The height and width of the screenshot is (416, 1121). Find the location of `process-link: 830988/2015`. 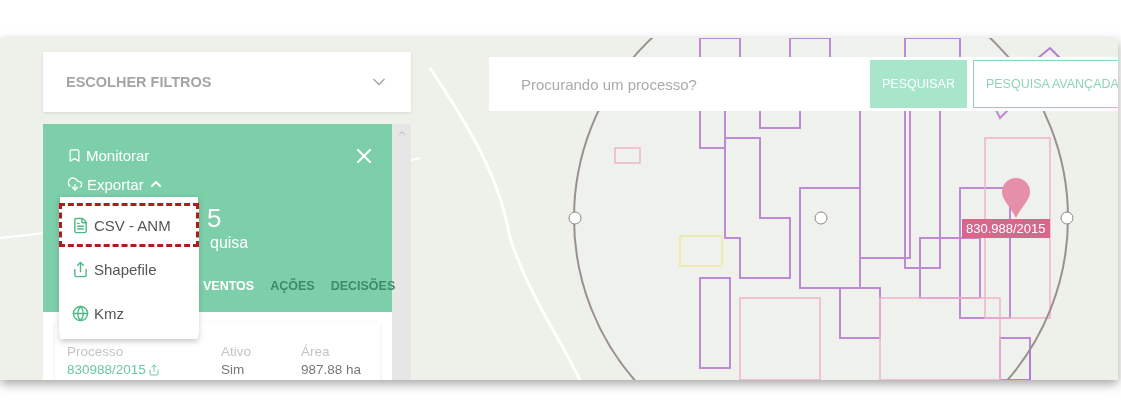

process-link: 830988/2015 is located at coordinates (144, 369).